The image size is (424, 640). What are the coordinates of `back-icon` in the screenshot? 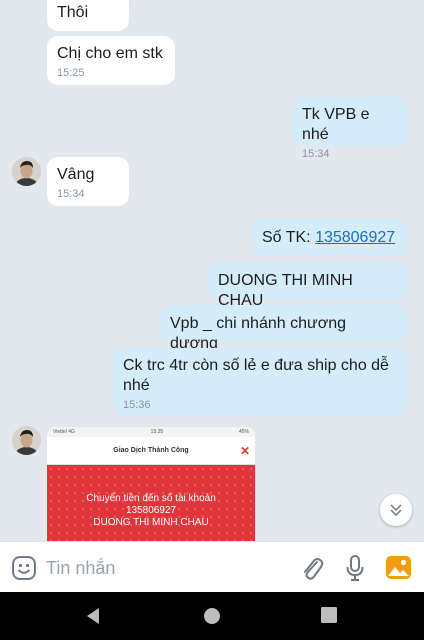 It's located at (93, 616).